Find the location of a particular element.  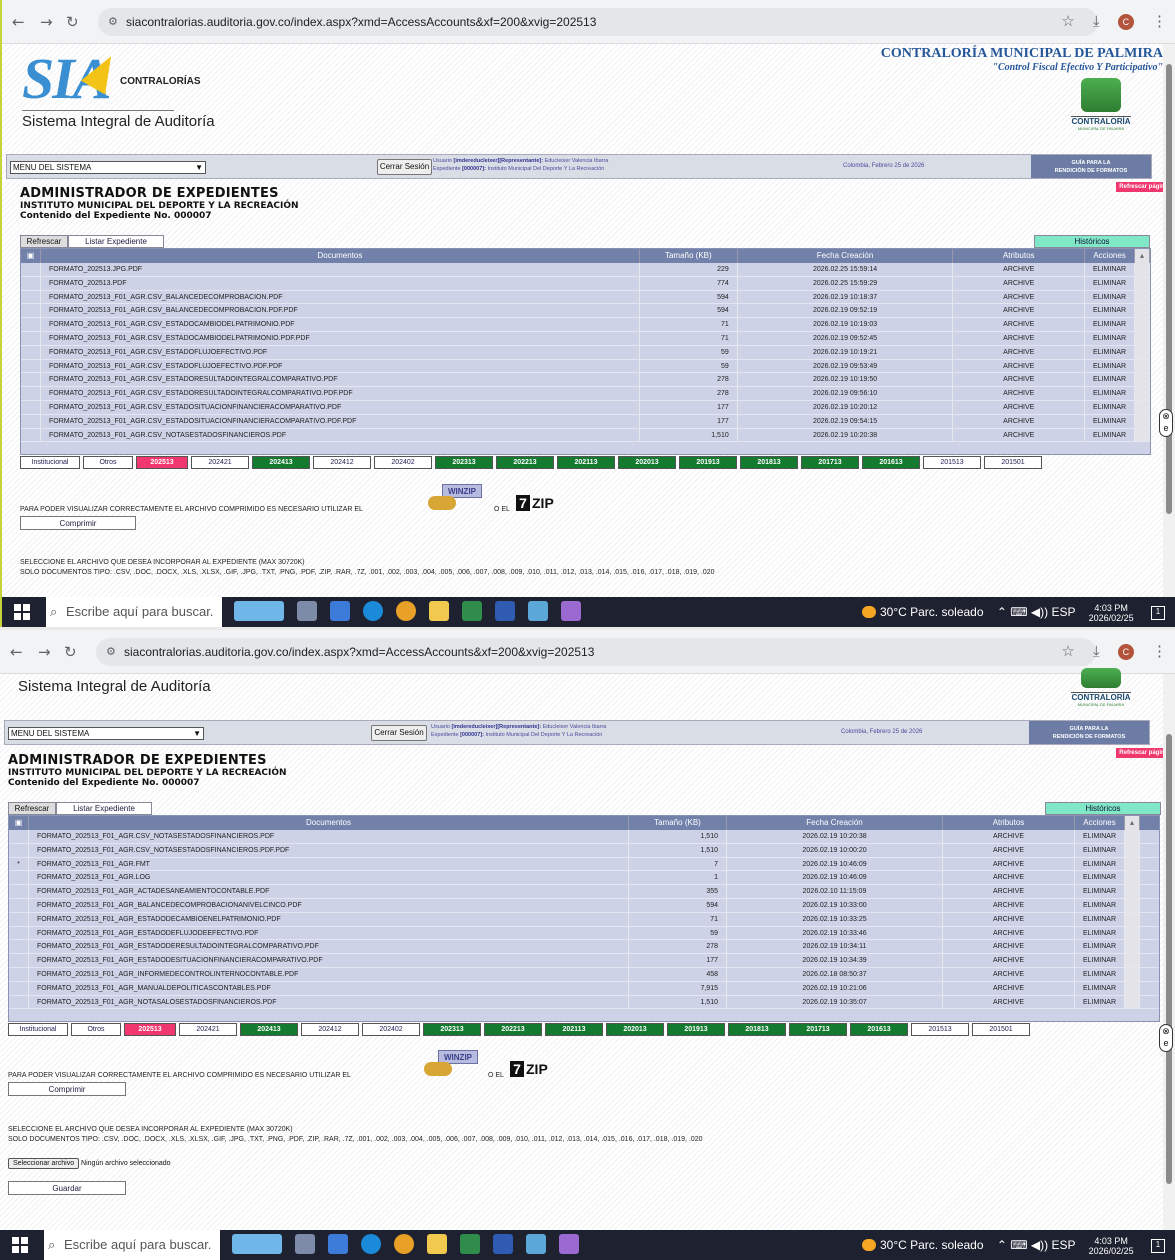

scroll-up-icon: ▴ is located at coordinates (1142, 256).